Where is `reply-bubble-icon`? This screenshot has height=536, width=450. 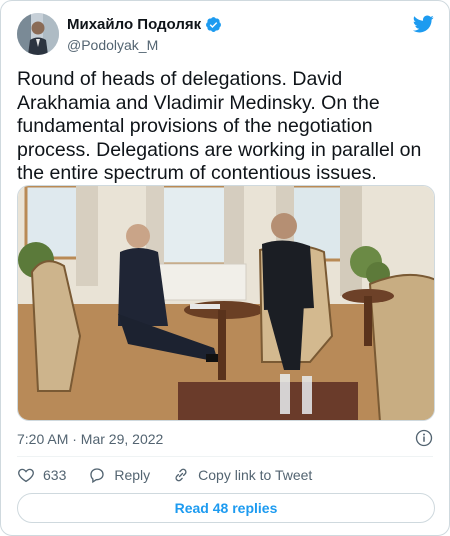
reply-bubble-icon is located at coordinates (97, 476).